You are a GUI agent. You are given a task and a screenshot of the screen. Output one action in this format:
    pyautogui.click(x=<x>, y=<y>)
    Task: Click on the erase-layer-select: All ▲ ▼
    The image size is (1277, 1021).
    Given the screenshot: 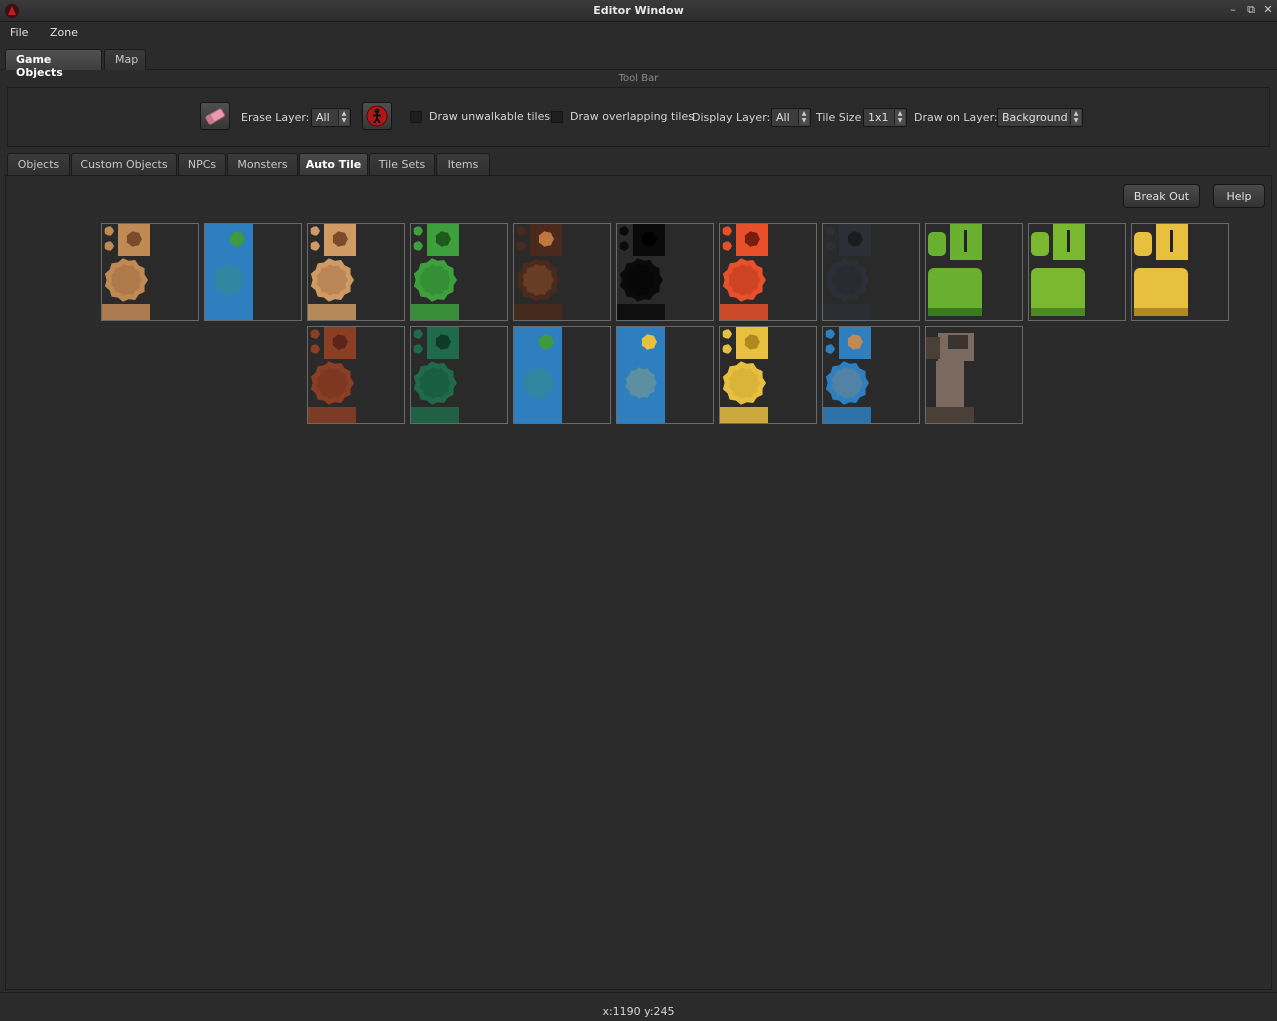 What is the action you would take?
    pyautogui.click(x=331, y=117)
    